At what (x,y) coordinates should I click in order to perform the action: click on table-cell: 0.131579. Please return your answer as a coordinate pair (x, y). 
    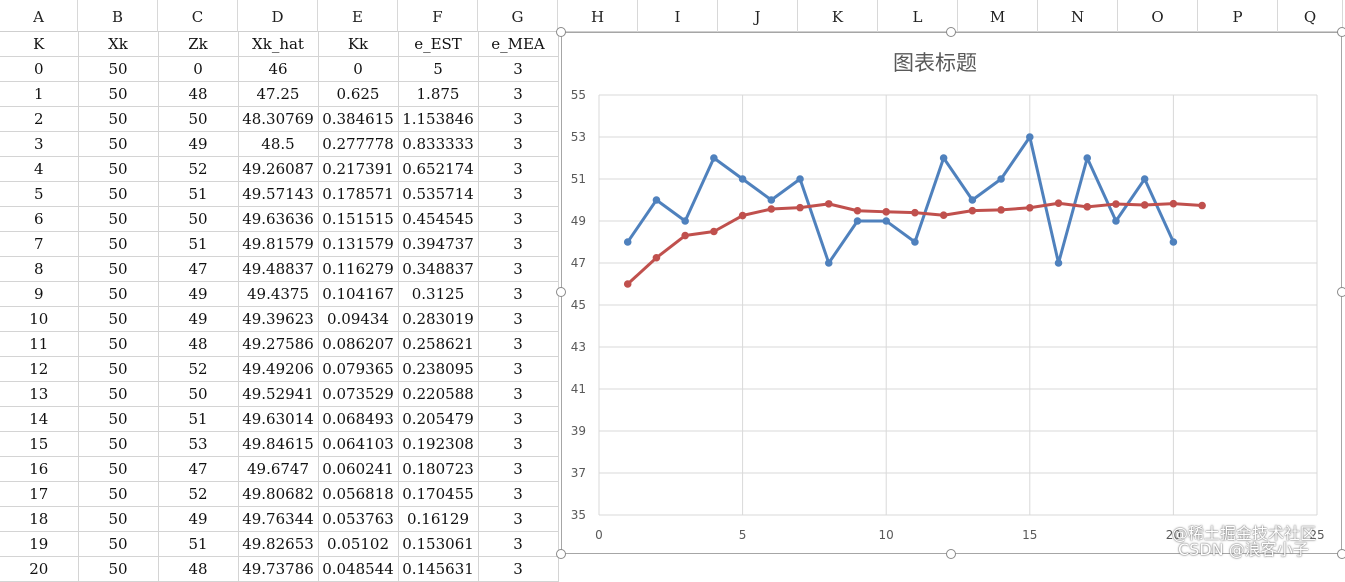
    Looking at the image, I should click on (358, 244).